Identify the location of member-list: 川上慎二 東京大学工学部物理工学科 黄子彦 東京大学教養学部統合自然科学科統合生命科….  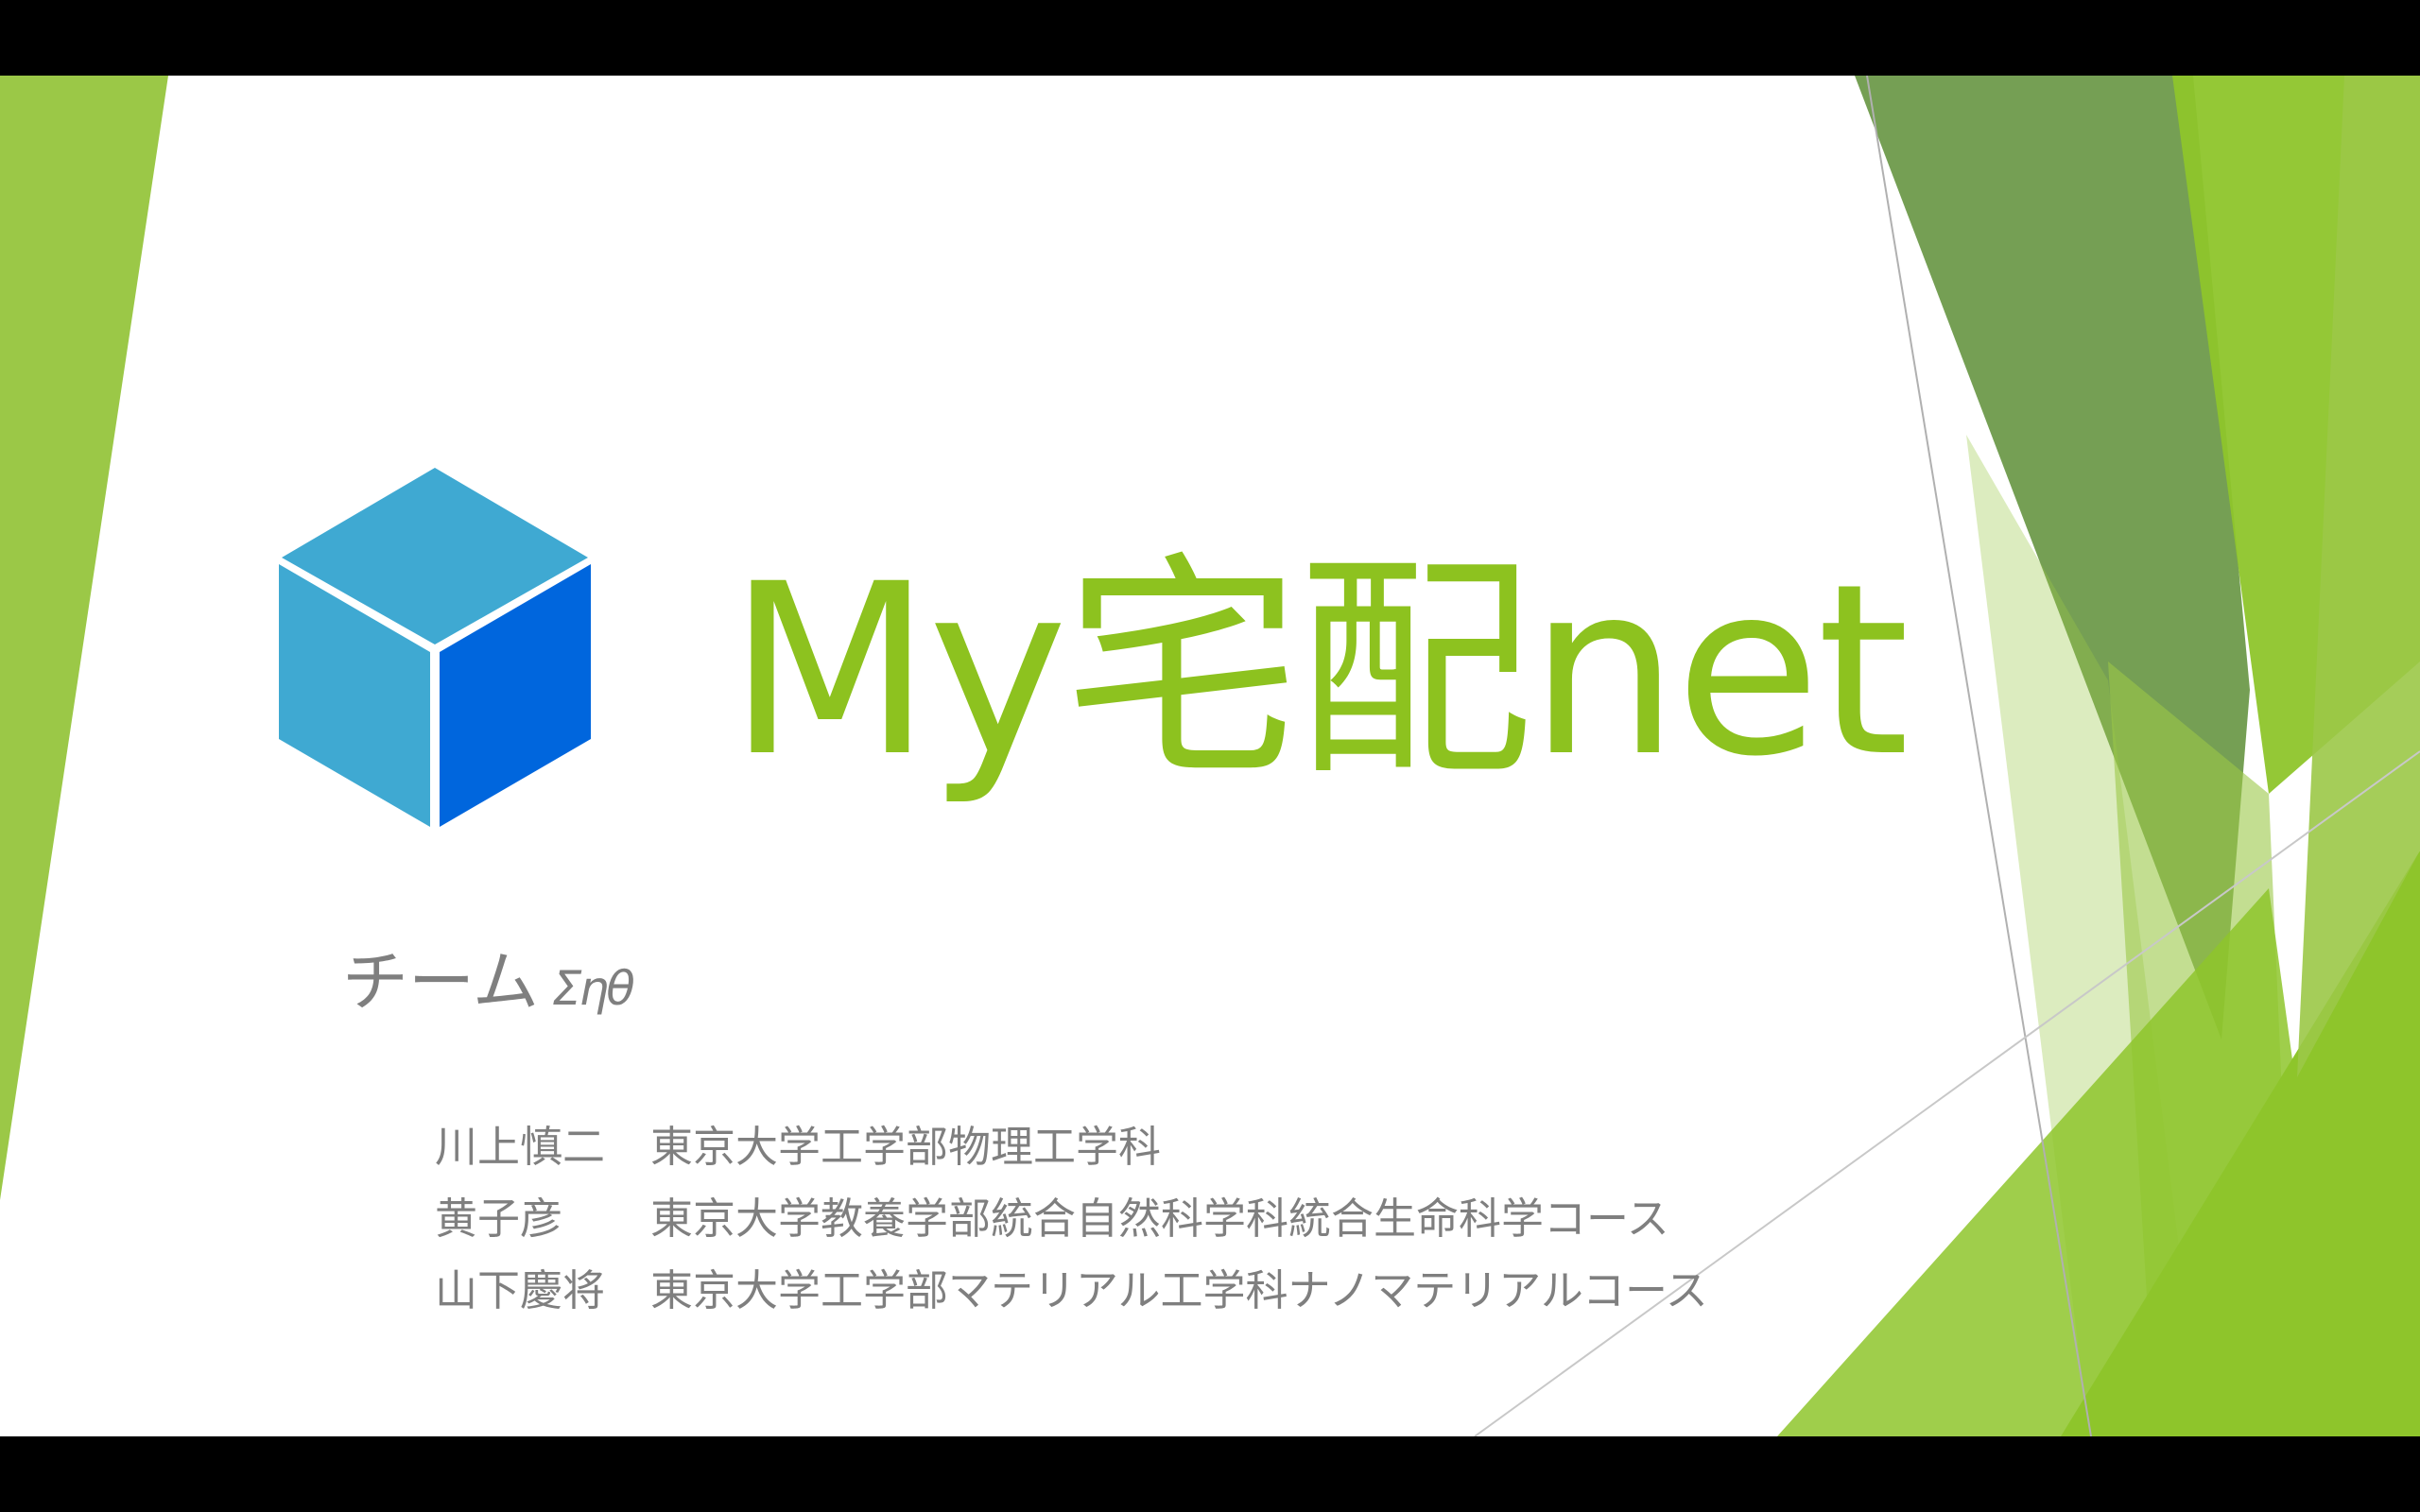
(1071, 1219).